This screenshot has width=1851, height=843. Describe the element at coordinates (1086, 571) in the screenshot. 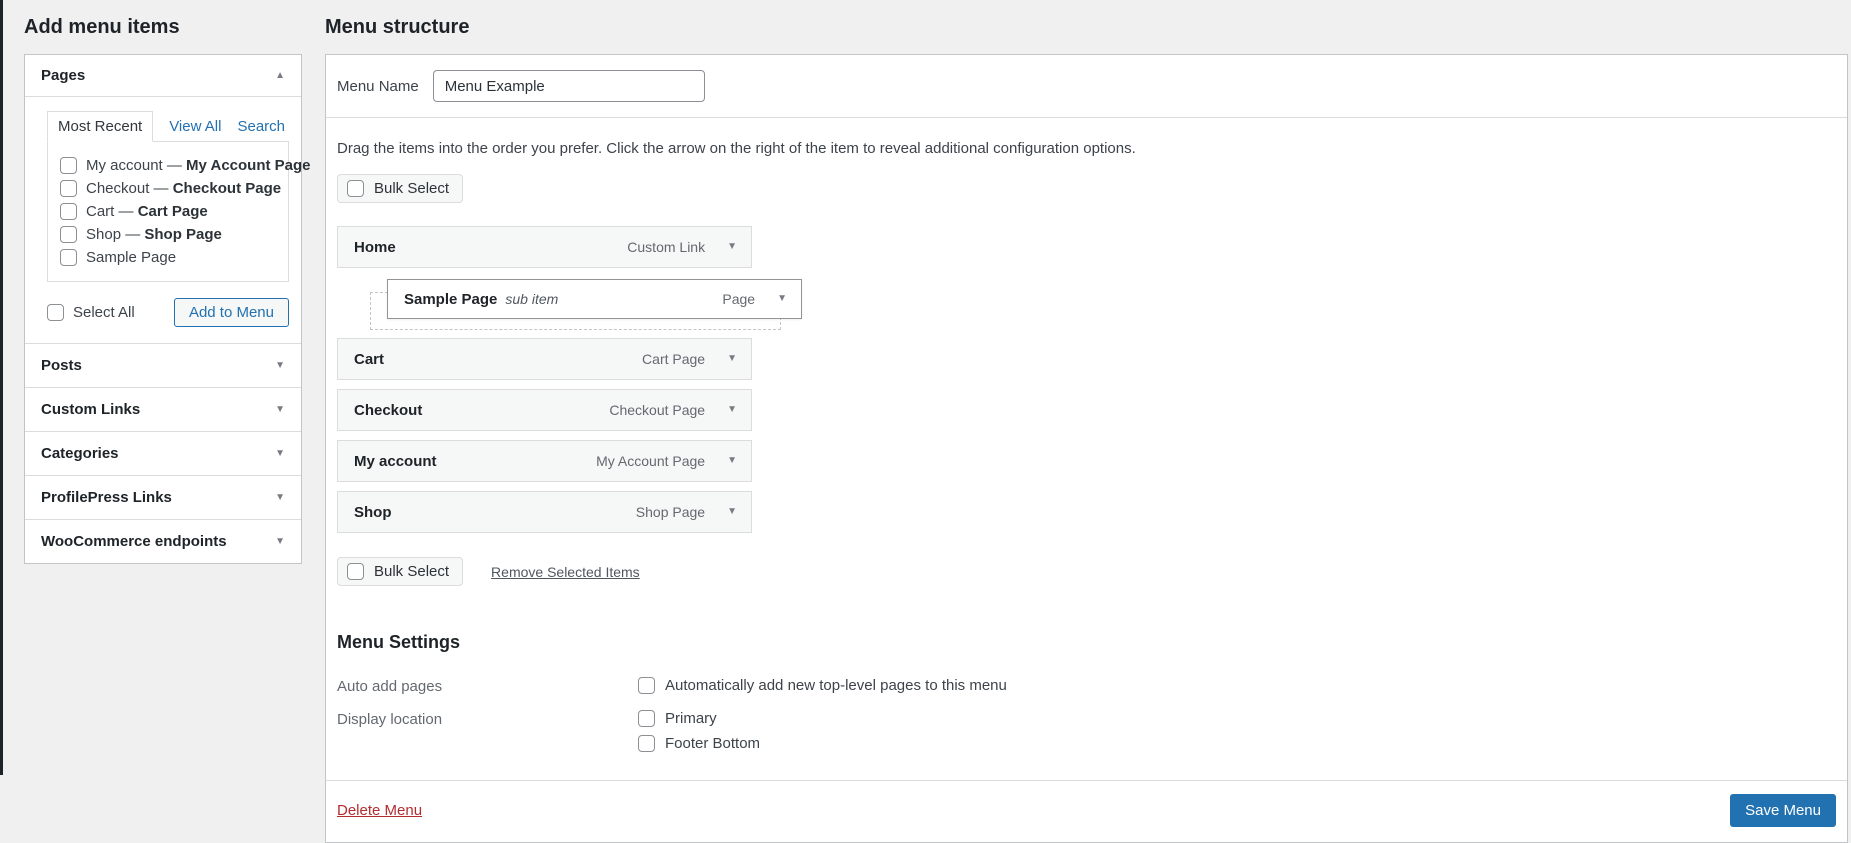

I see `bulk-actions-bottom: Bulk Select Remove Selected Items` at that location.